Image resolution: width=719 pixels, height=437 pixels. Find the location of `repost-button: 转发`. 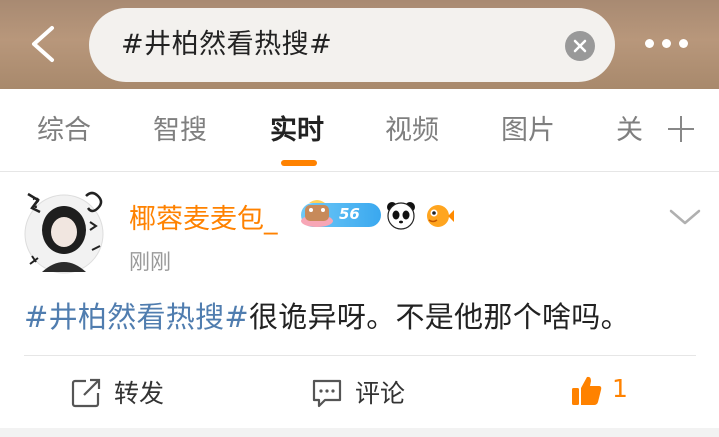

repost-button: 转发 is located at coordinates (125, 391).